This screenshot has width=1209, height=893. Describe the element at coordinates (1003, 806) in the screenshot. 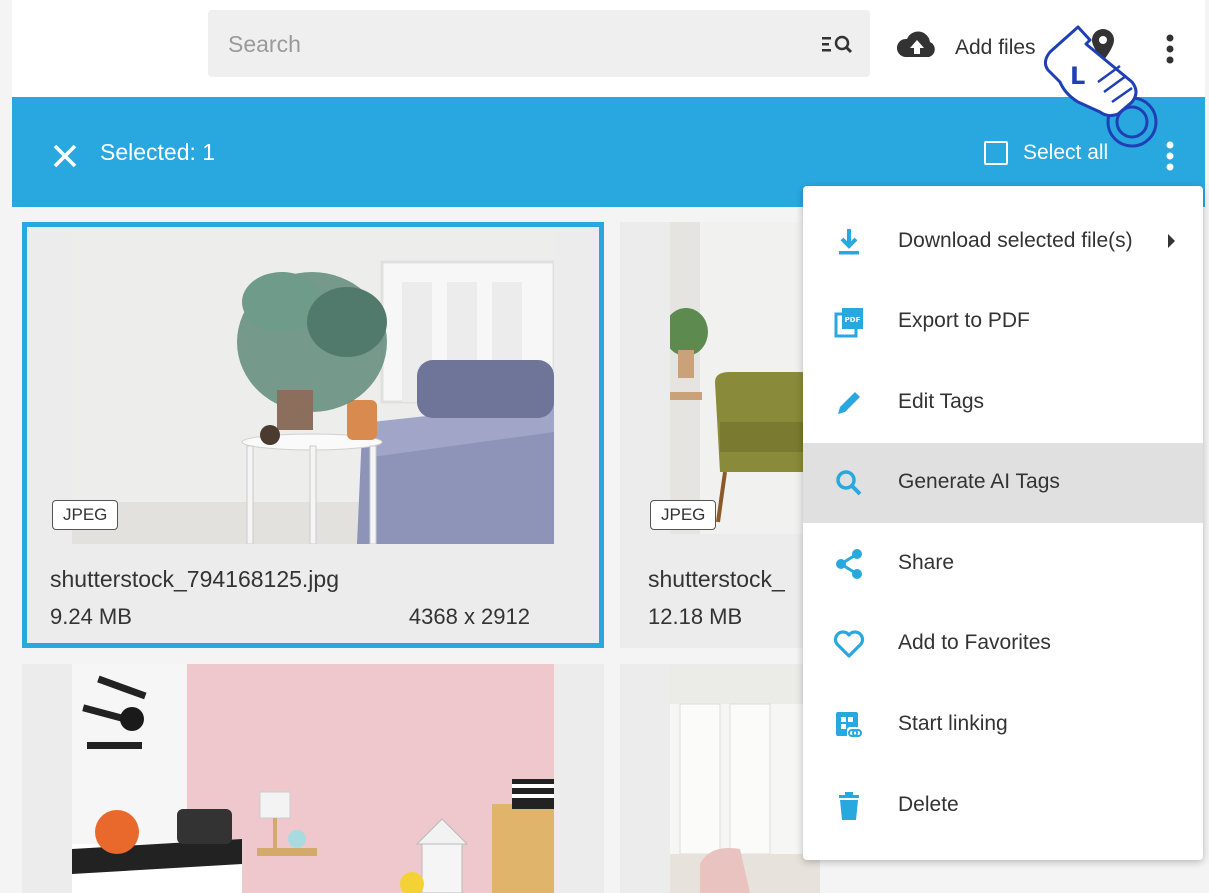

I see `menu-item-delete: Delete` at that location.